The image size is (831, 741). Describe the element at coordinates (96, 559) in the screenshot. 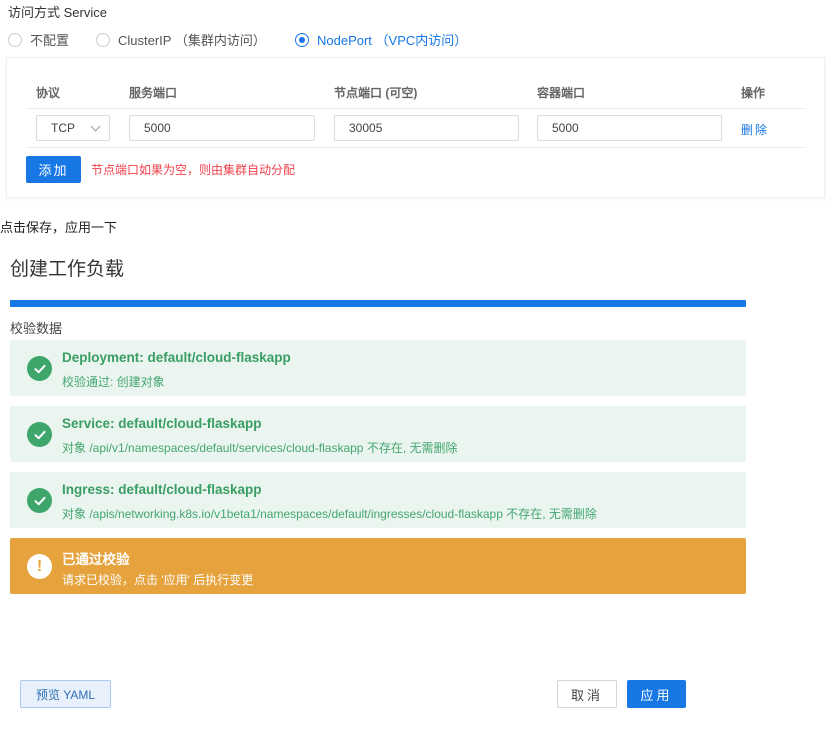

I see `warning-title: 已通过校验` at that location.